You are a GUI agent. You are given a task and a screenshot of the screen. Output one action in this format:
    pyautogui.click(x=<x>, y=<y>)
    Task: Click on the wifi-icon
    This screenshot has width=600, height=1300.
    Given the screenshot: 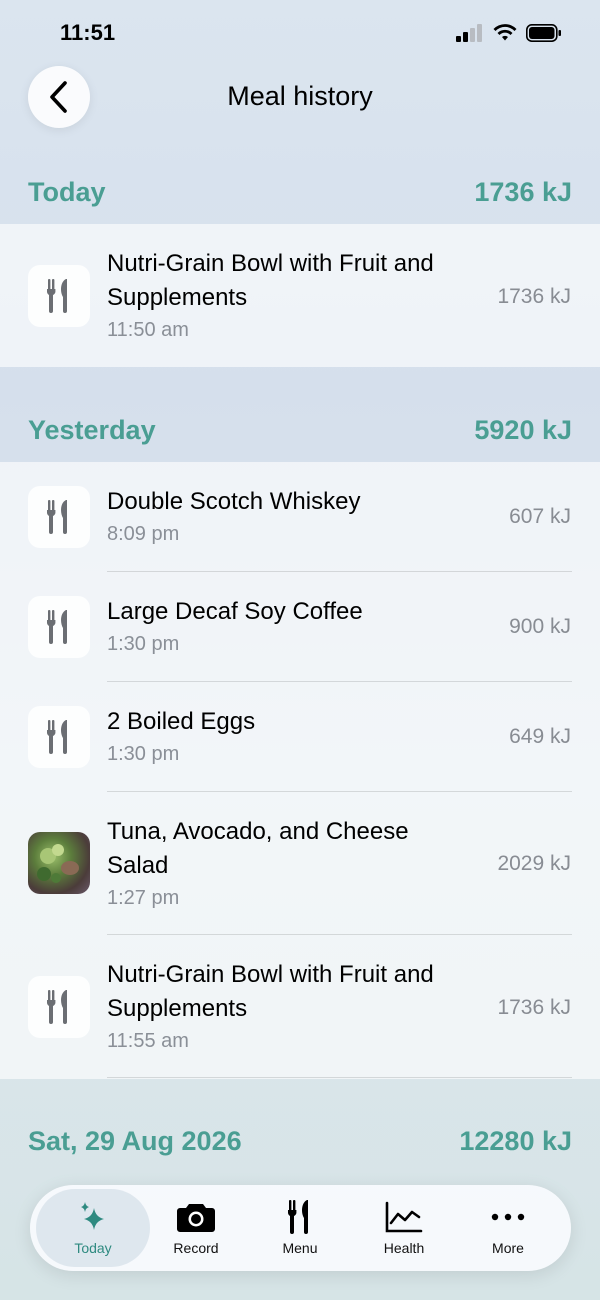 What is the action you would take?
    pyautogui.click(x=505, y=32)
    